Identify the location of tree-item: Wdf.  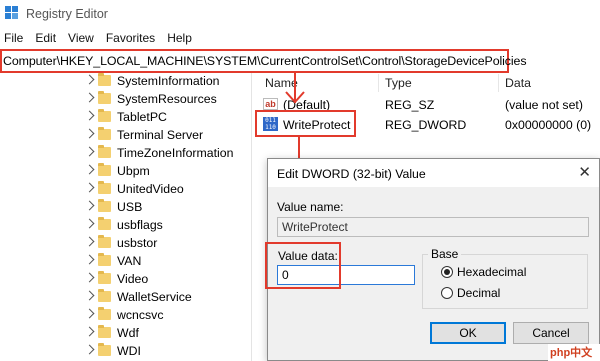
(125, 334).